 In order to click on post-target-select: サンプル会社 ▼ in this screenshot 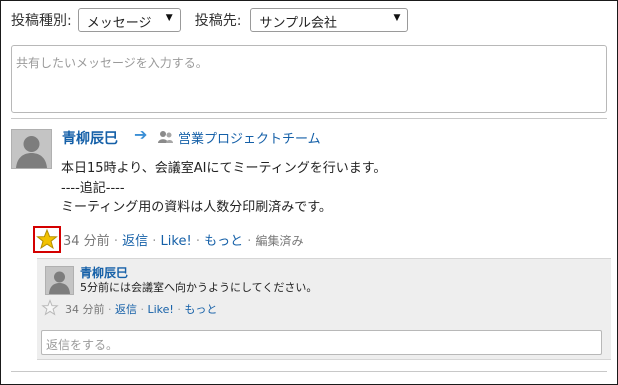, I will do `click(329, 20)`.